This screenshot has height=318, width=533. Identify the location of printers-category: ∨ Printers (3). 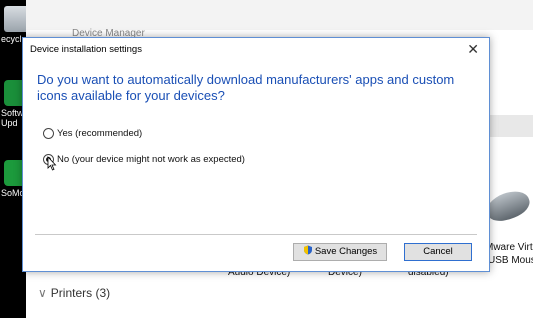
(74, 293).